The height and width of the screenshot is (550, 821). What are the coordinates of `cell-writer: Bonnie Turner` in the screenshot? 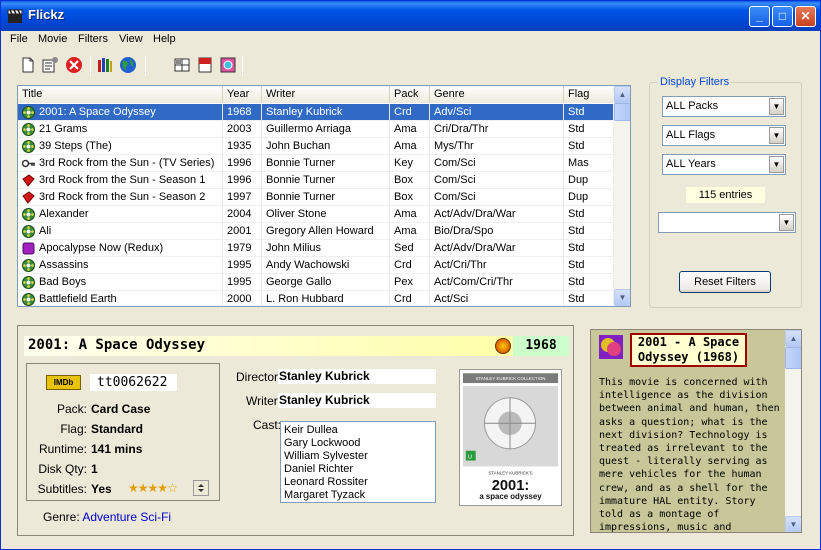 It's located at (326, 180).